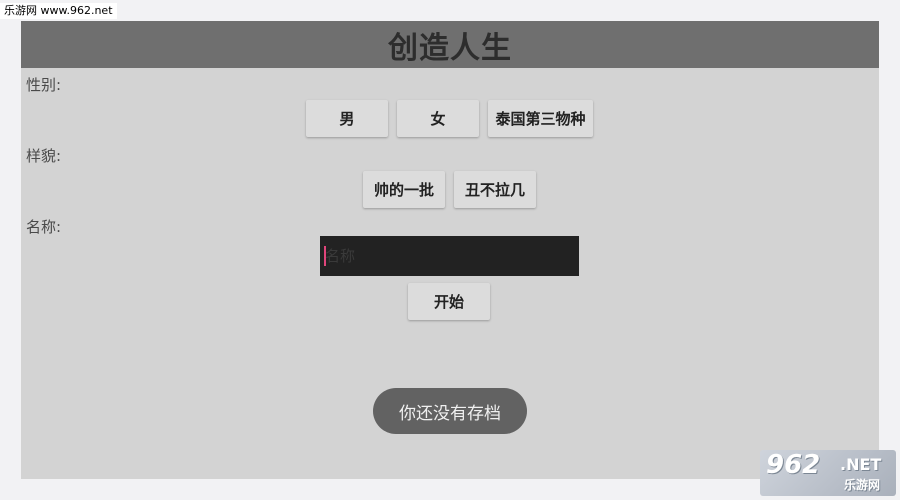 The image size is (900, 500). I want to click on no-save-toast: 你还没有存档, so click(450, 411).